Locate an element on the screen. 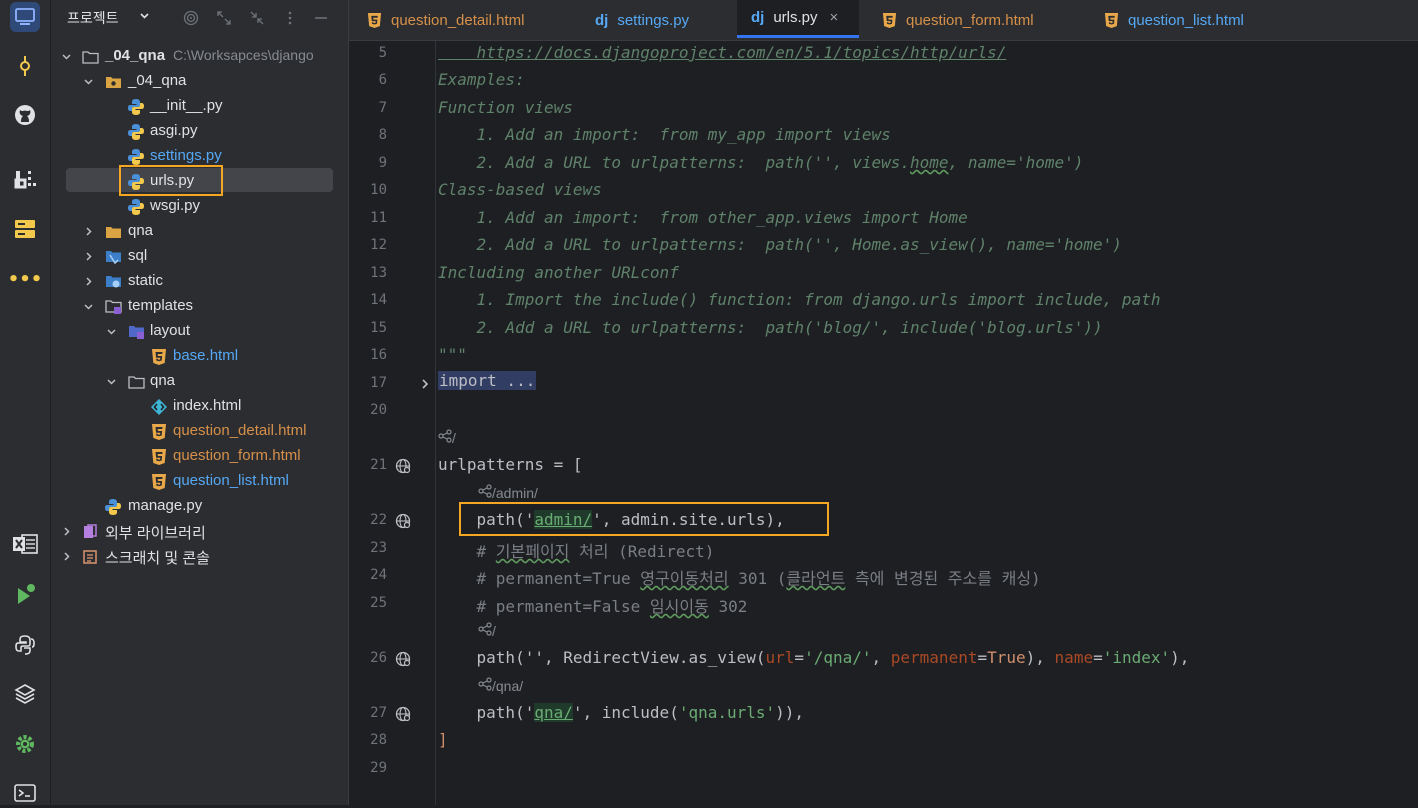  line-number: 5 is located at coordinates (382, 53).